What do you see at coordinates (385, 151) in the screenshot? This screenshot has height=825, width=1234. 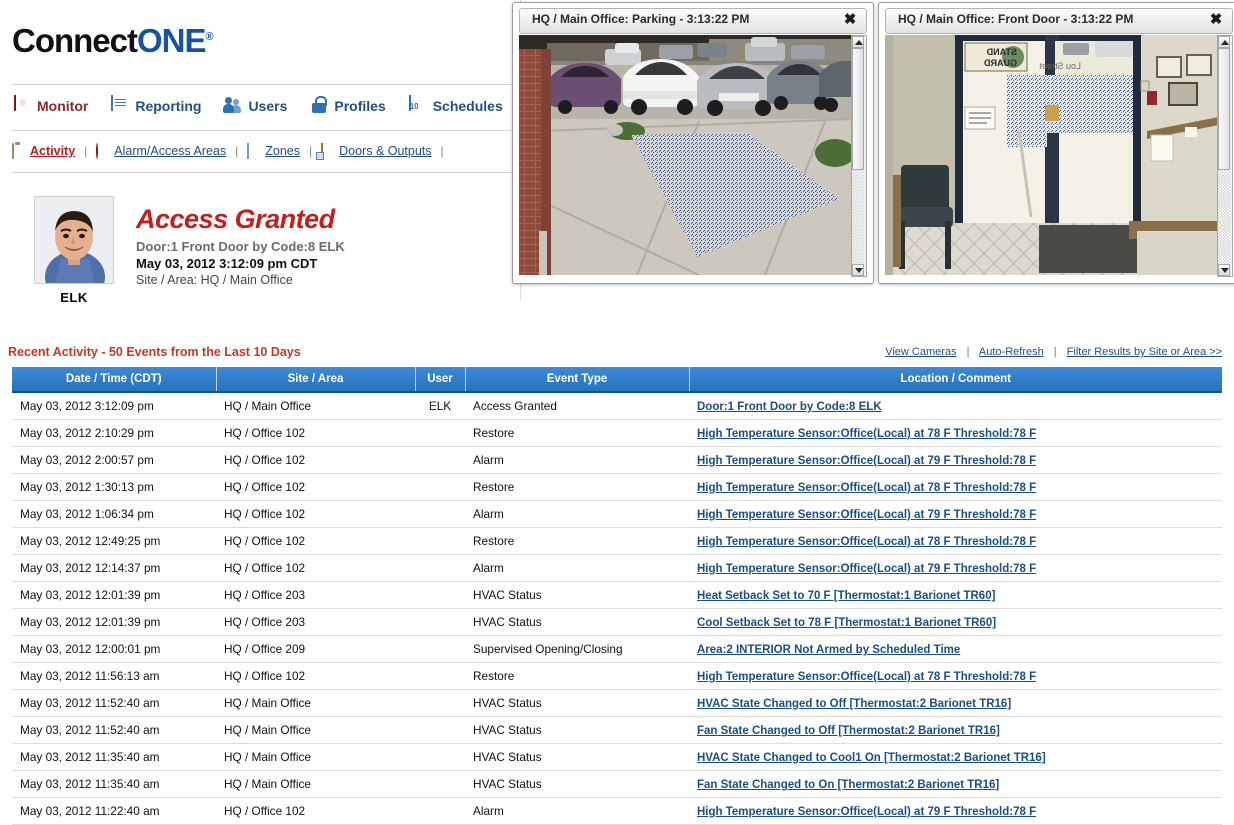 I see `sub-nav-label-doors-outputs: Doors & Outputs` at bounding box center [385, 151].